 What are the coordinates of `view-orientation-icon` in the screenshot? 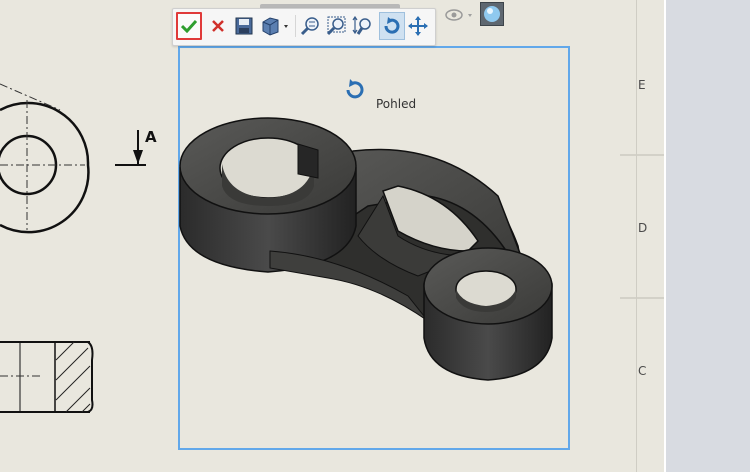 It's located at (275, 26).